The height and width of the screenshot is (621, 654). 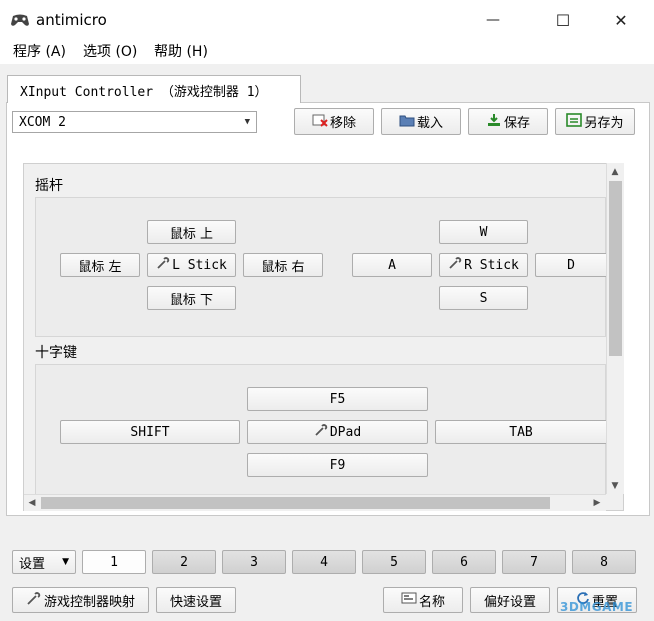 I want to click on scroll-right-arrow-icon: ▶, so click(x=597, y=502).